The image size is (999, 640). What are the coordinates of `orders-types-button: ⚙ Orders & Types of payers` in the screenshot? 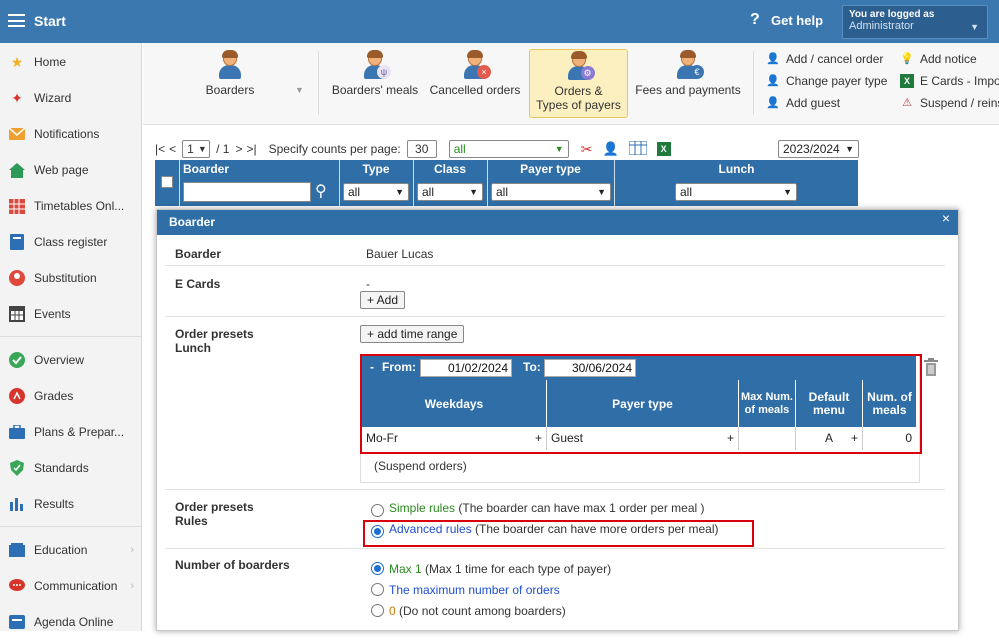 It's located at (578, 83).